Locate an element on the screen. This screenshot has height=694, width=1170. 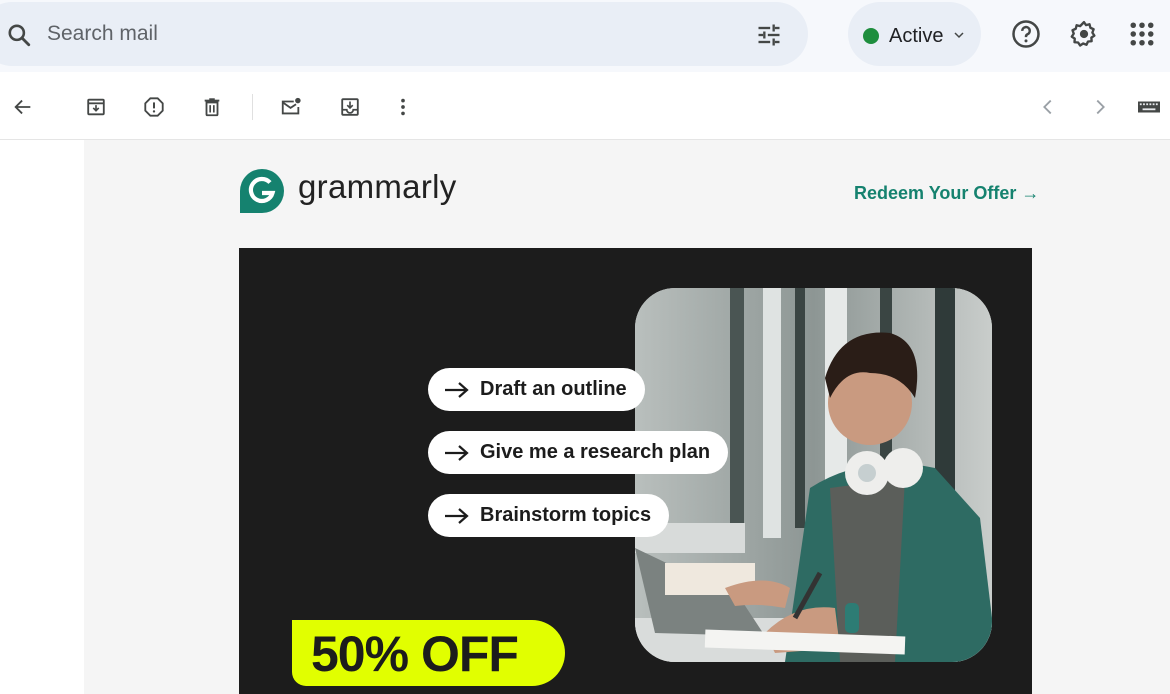
redeem-offer-link: Redeem Your Offer → is located at coordinates (946, 193).